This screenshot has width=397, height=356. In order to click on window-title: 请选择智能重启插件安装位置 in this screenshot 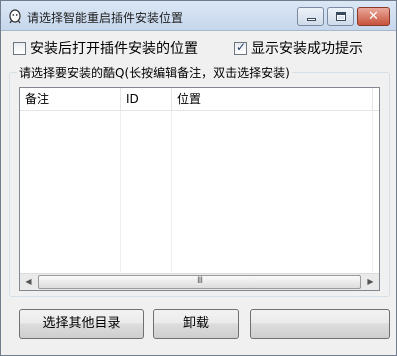, I will do `click(105, 18)`.